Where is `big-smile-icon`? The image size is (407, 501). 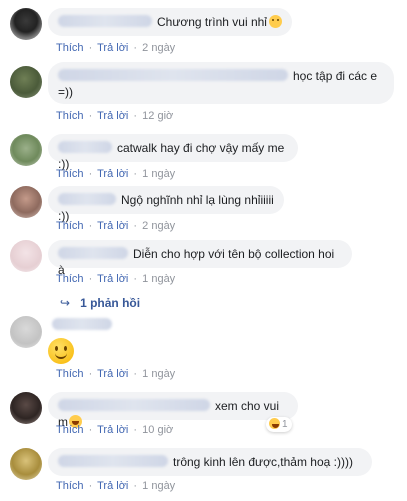
big-smile-icon is located at coordinates (61, 351).